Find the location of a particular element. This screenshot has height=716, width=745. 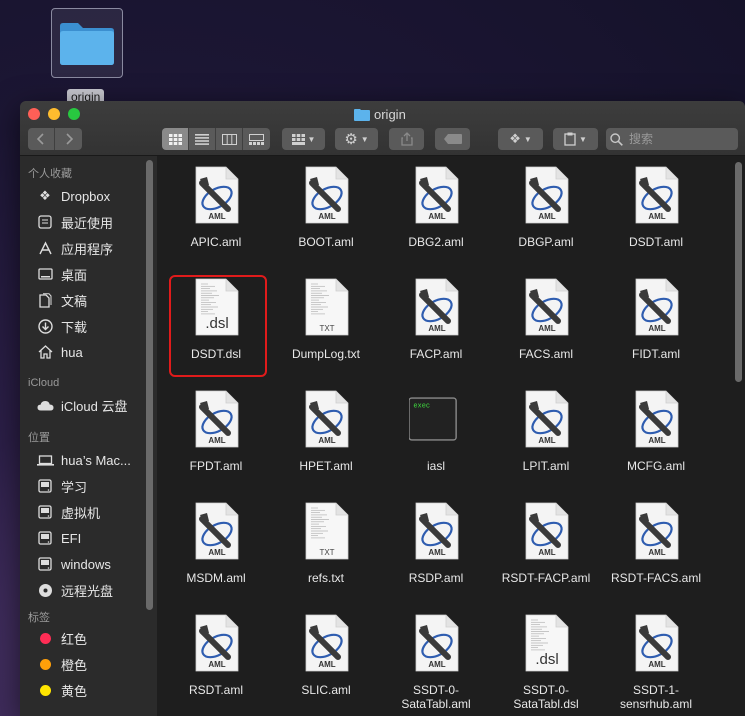

file-item: exec iasl is located at coordinates (436, 444).